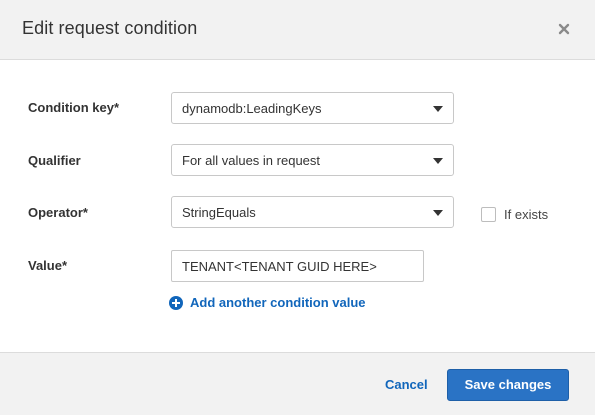 Image resolution: width=595 pixels, height=415 pixels. What do you see at coordinates (526, 214) in the screenshot?
I see `if-exists-label: If exists` at bounding box center [526, 214].